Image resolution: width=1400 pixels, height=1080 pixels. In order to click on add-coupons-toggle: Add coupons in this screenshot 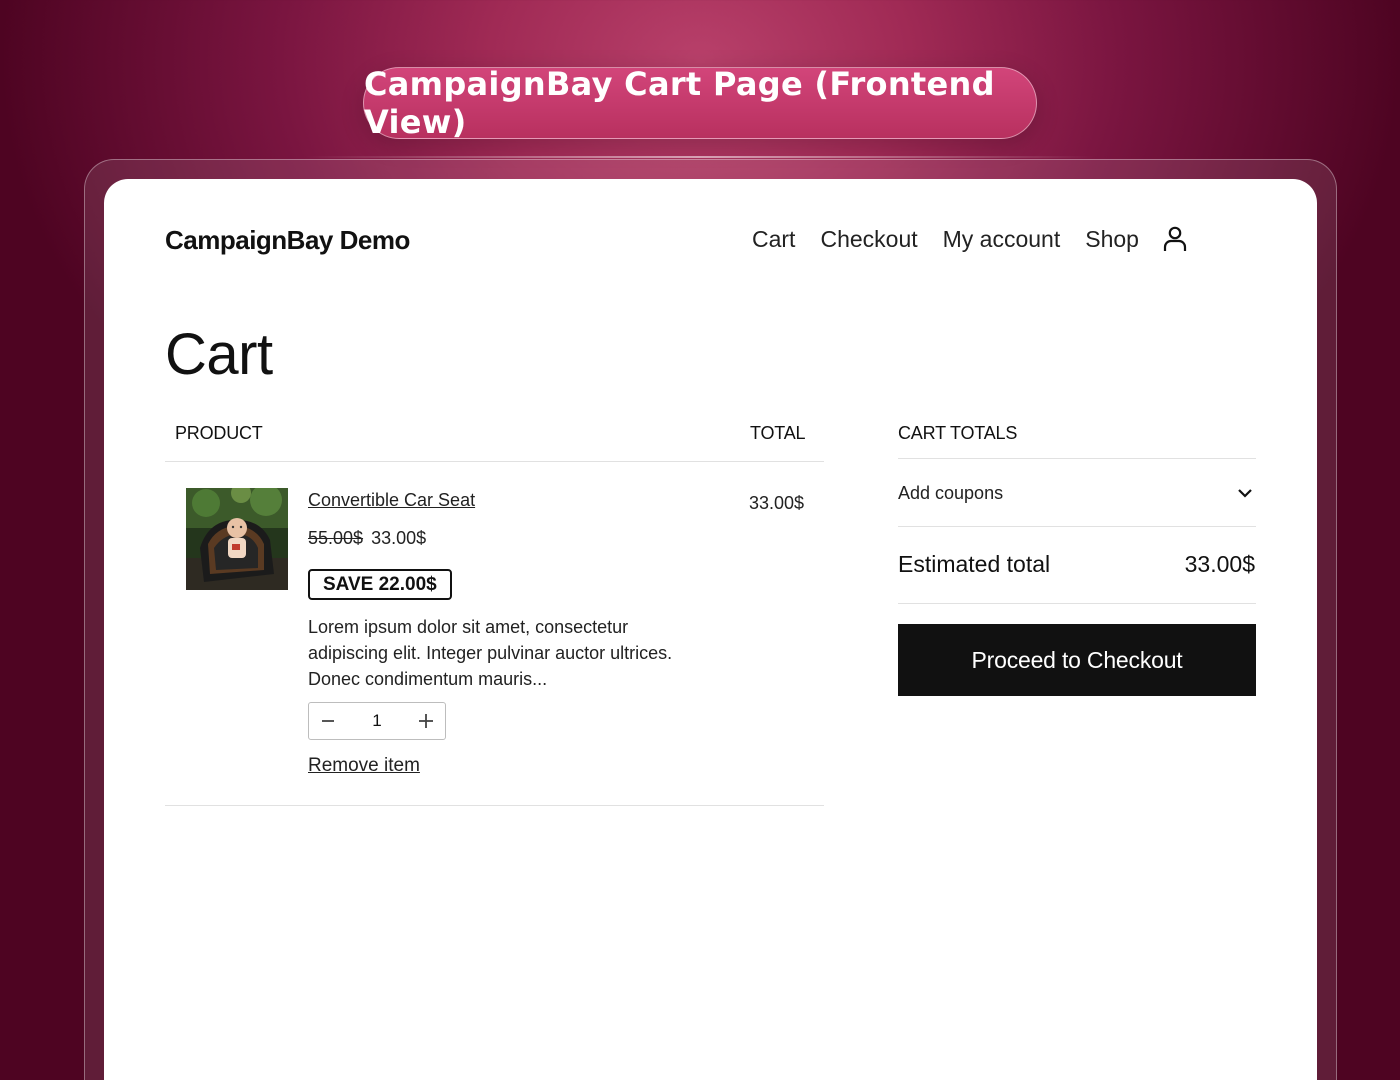, I will do `click(1076, 493)`.